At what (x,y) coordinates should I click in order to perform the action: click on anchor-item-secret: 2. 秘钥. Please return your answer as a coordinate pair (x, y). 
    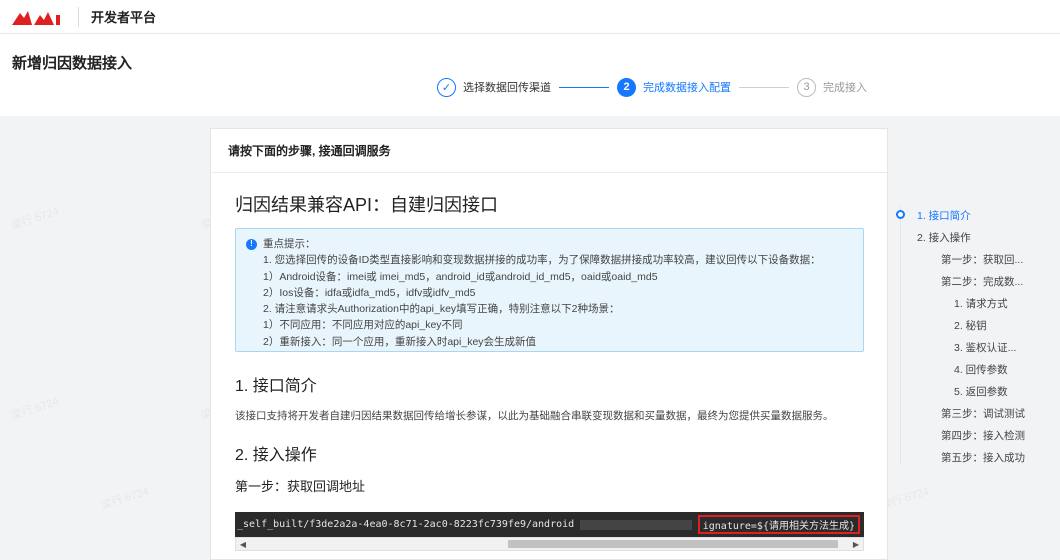
    Looking at the image, I should click on (970, 325).